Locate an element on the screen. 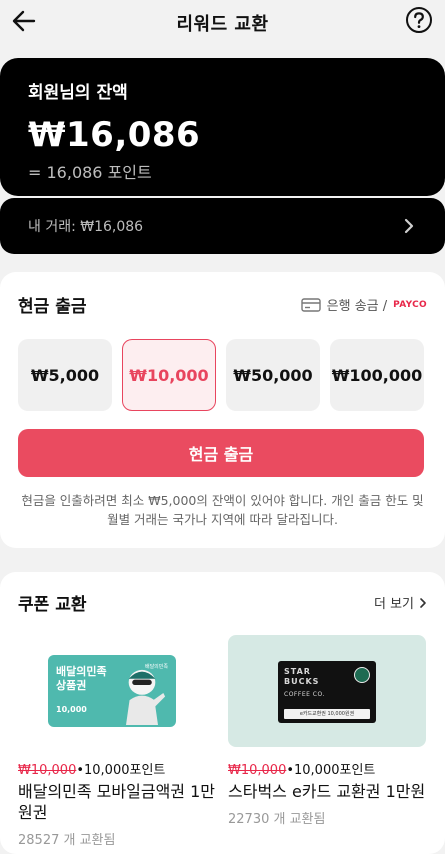 This screenshot has height=854, width=445. help-icon is located at coordinates (419, 20).